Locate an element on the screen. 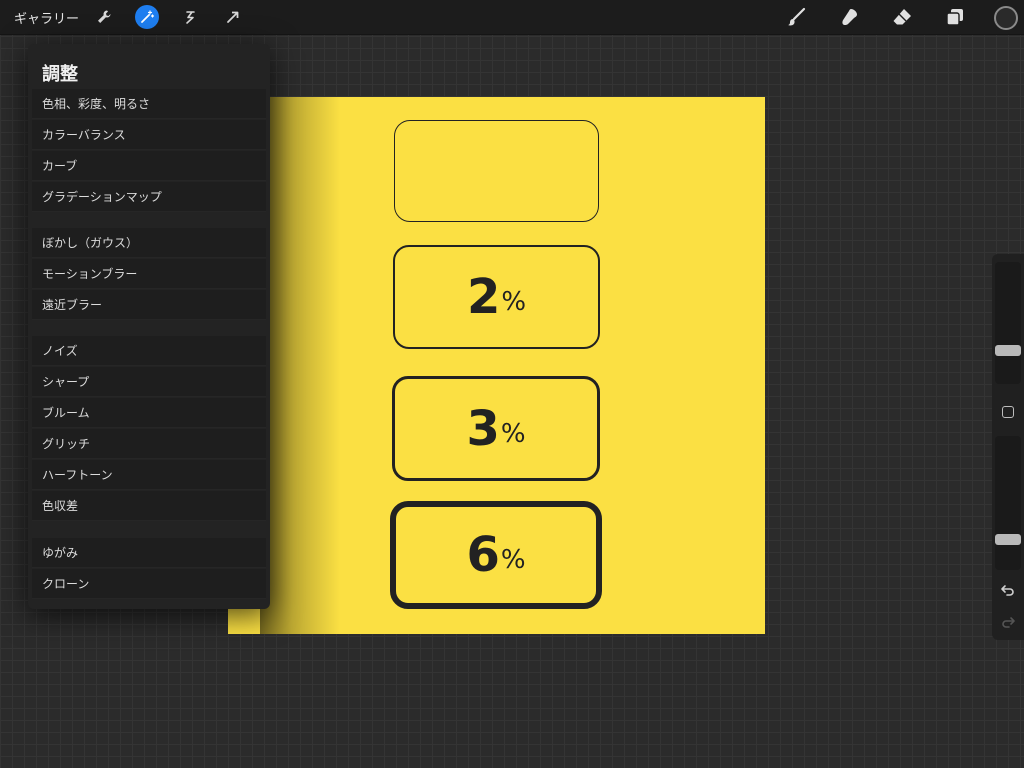  menu-item-motion-blur: モーションブラー is located at coordinates (149, 274).